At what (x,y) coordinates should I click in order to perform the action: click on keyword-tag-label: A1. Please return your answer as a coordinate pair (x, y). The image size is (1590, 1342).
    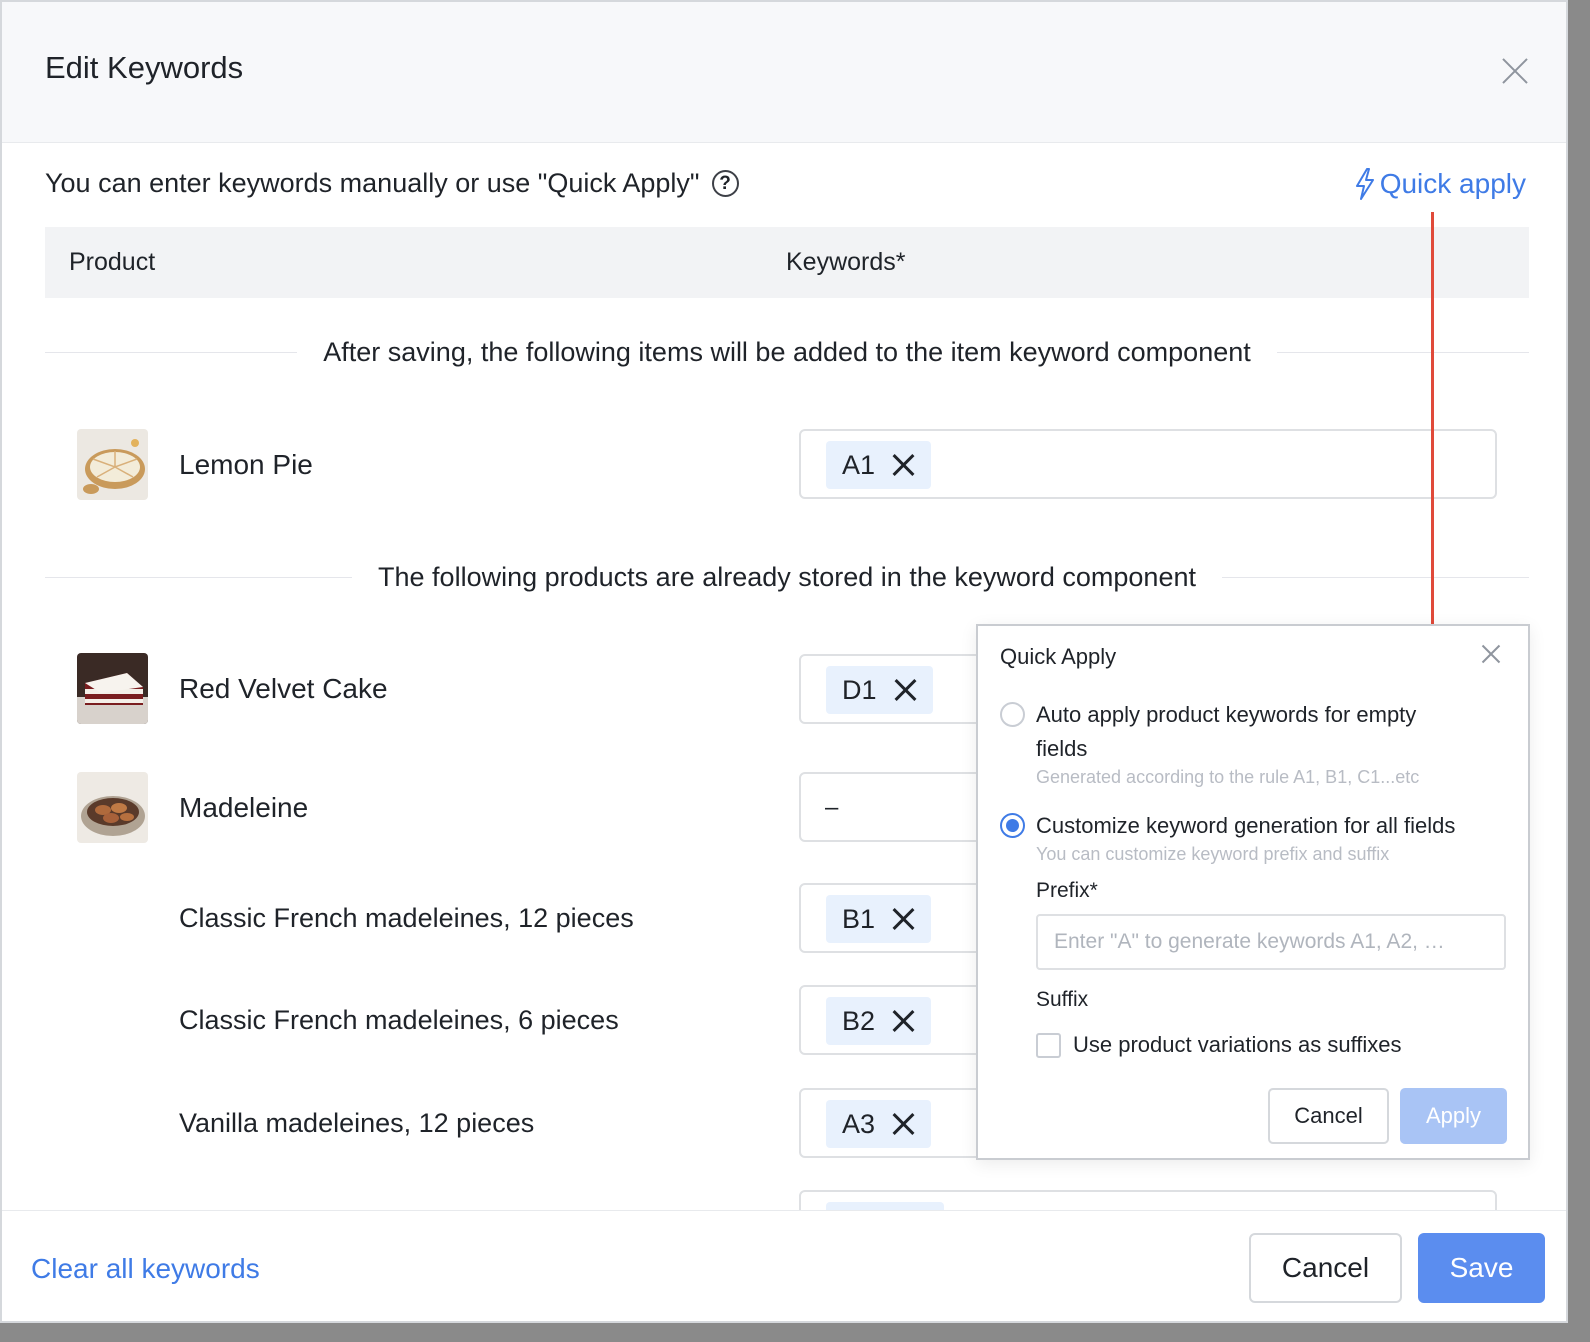
    Looking at the image, I should click on (859, 464).